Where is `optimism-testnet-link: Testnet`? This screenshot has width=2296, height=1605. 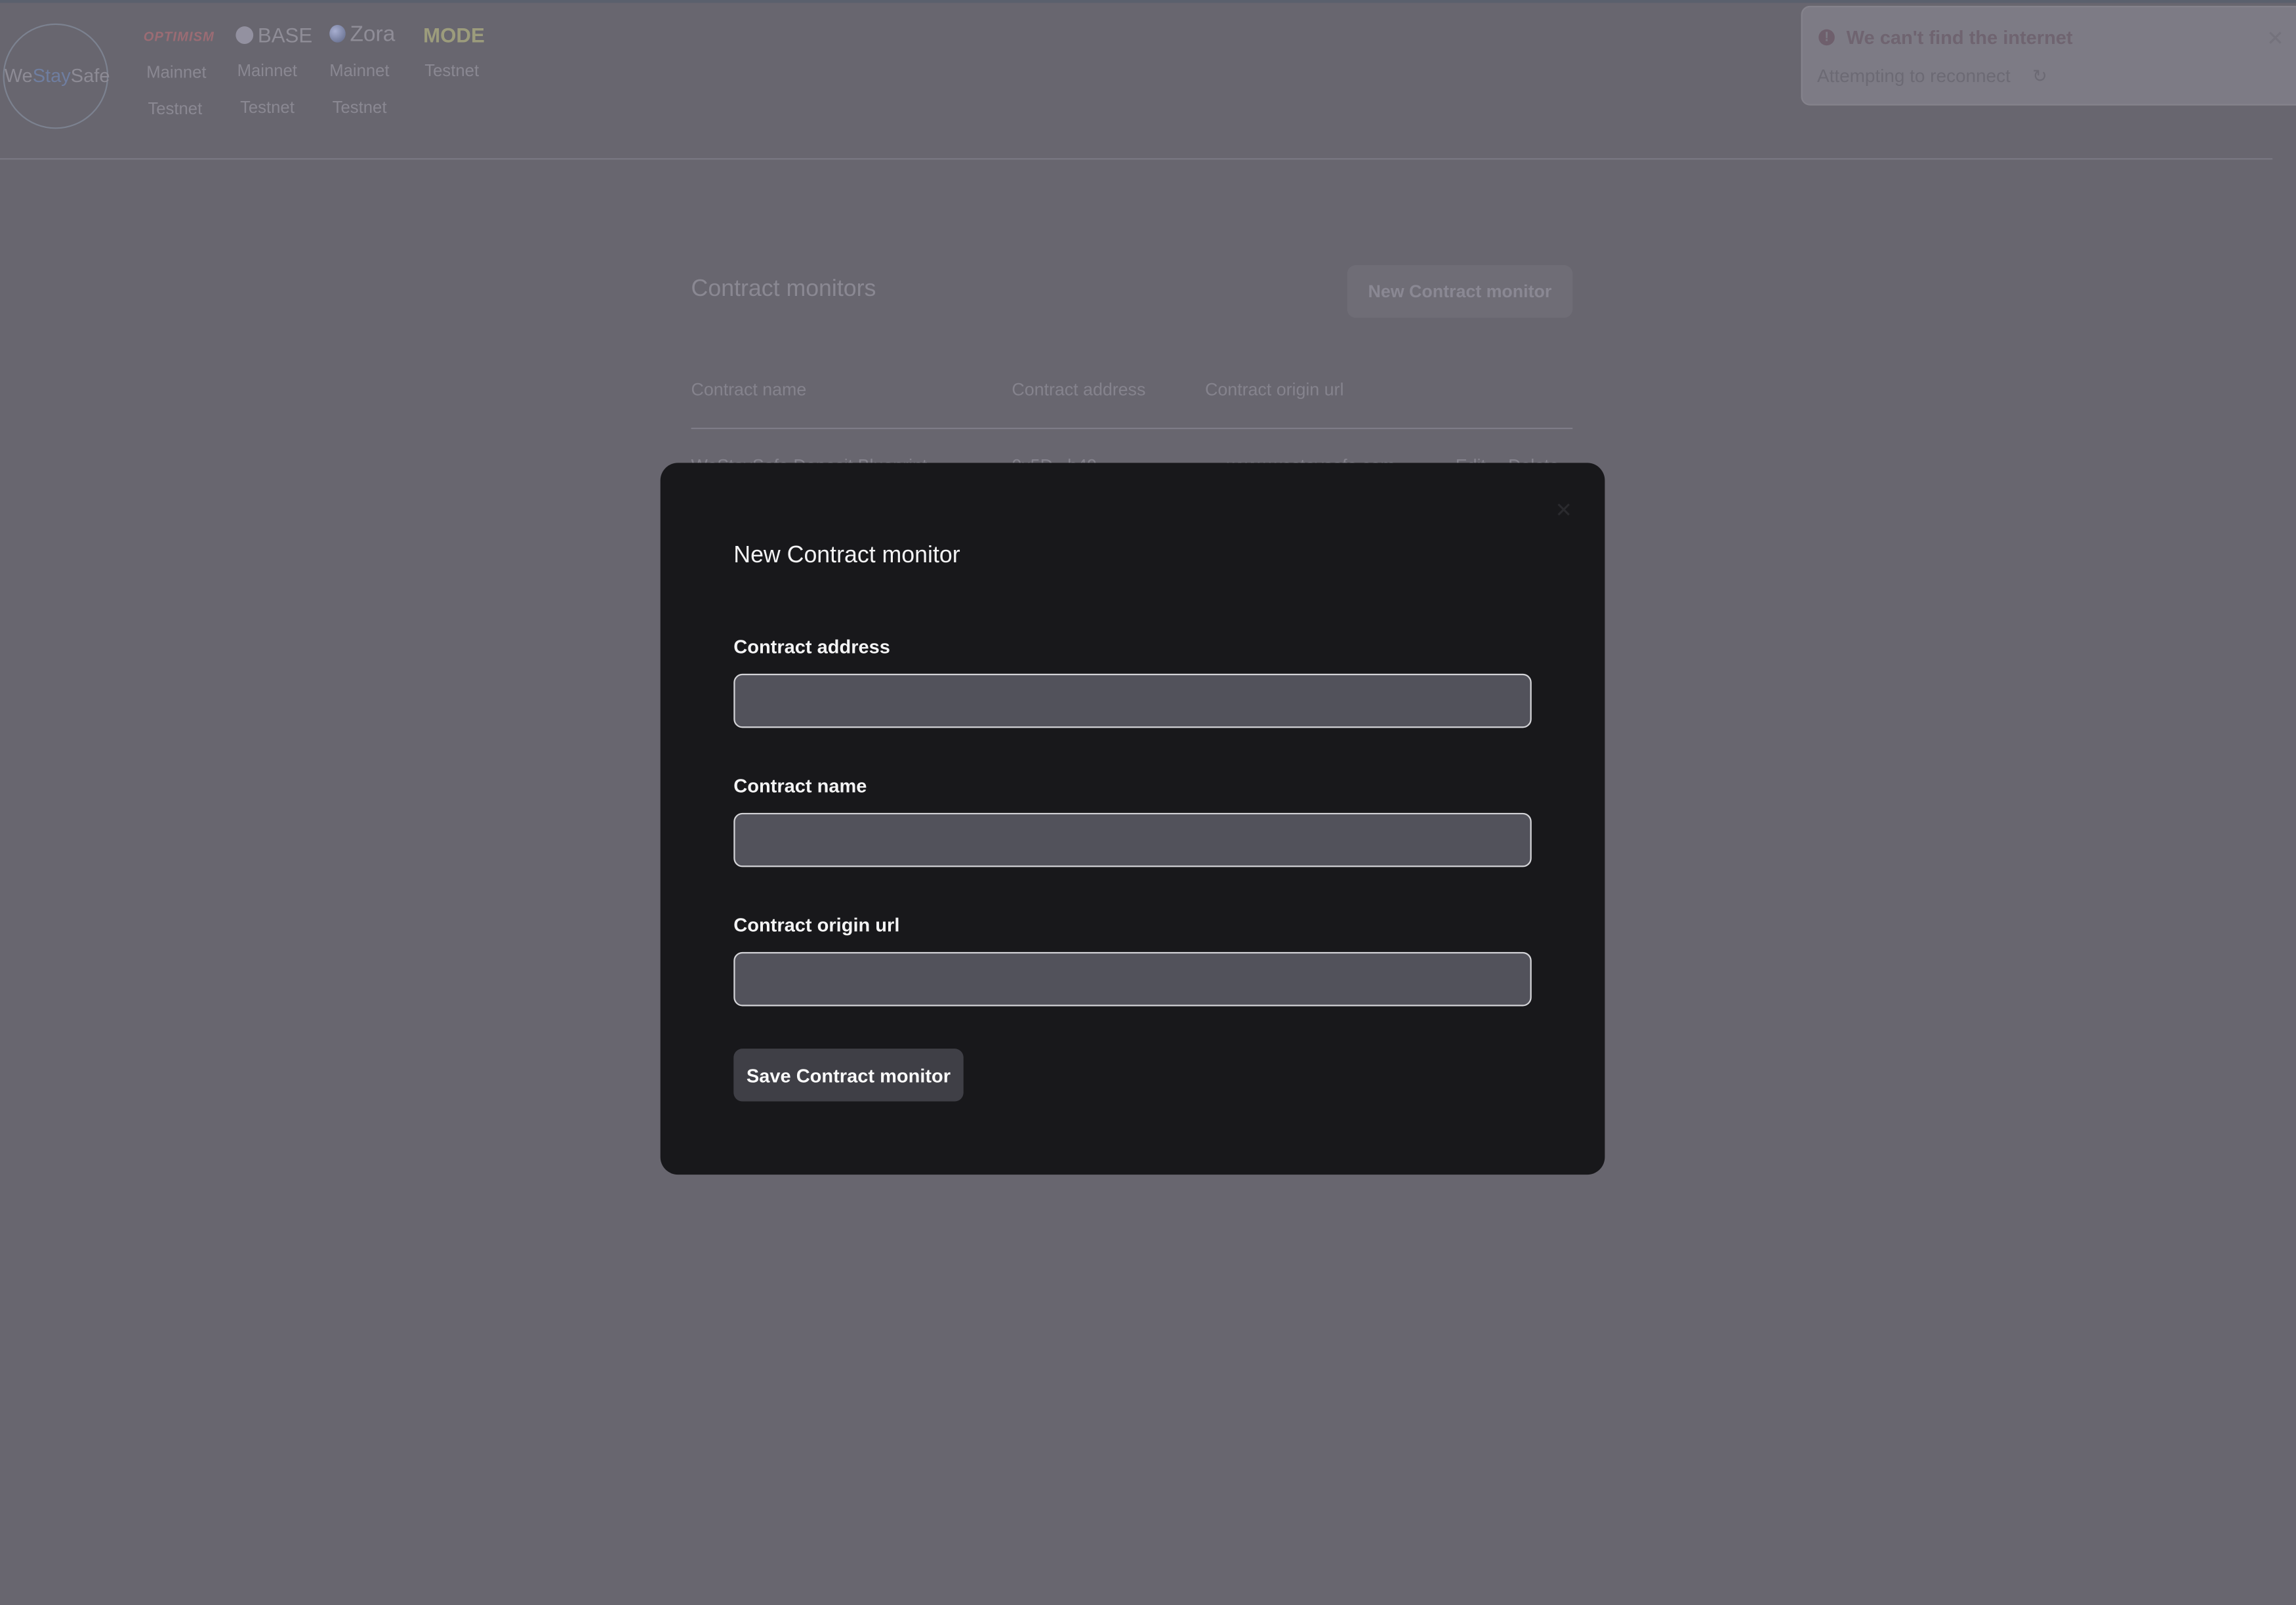
optimism-testnet-link: Testnet is located at coordinates (175, 110).